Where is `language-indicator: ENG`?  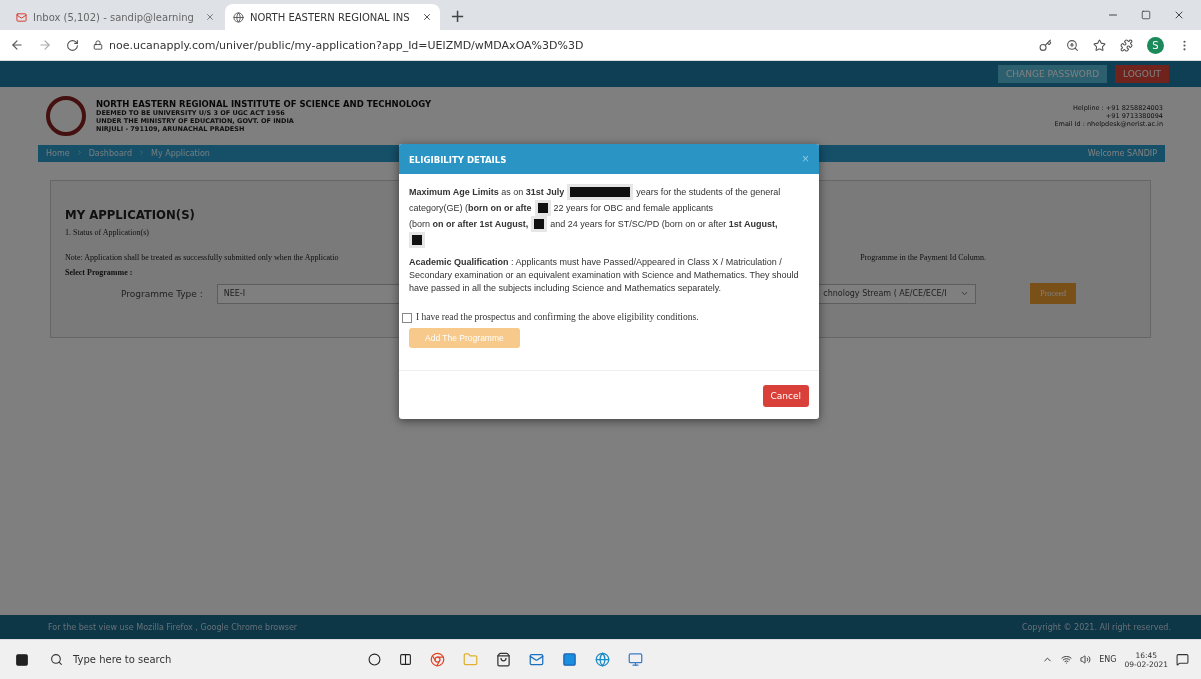
language-indicator: ENG is located at coordinates (1108, 659).